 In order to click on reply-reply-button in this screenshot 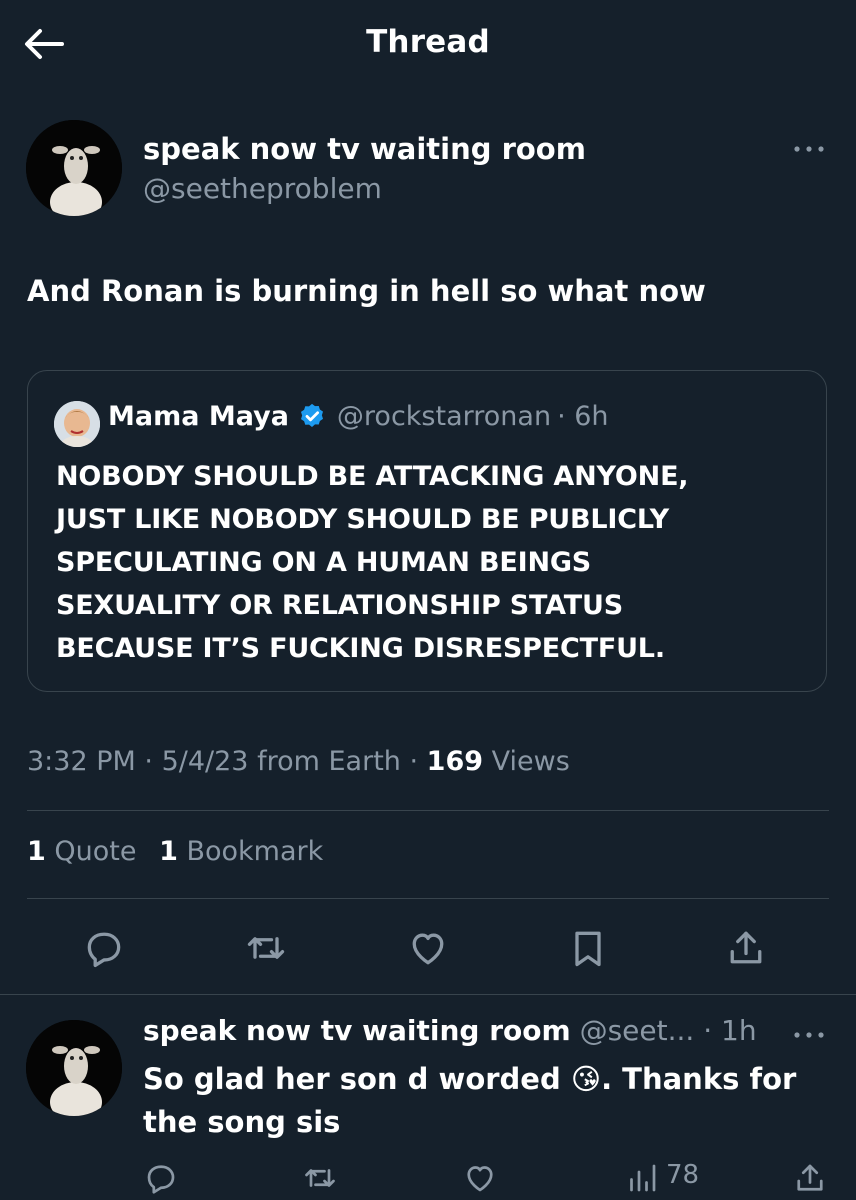, I will do `click(161, 1178)`.